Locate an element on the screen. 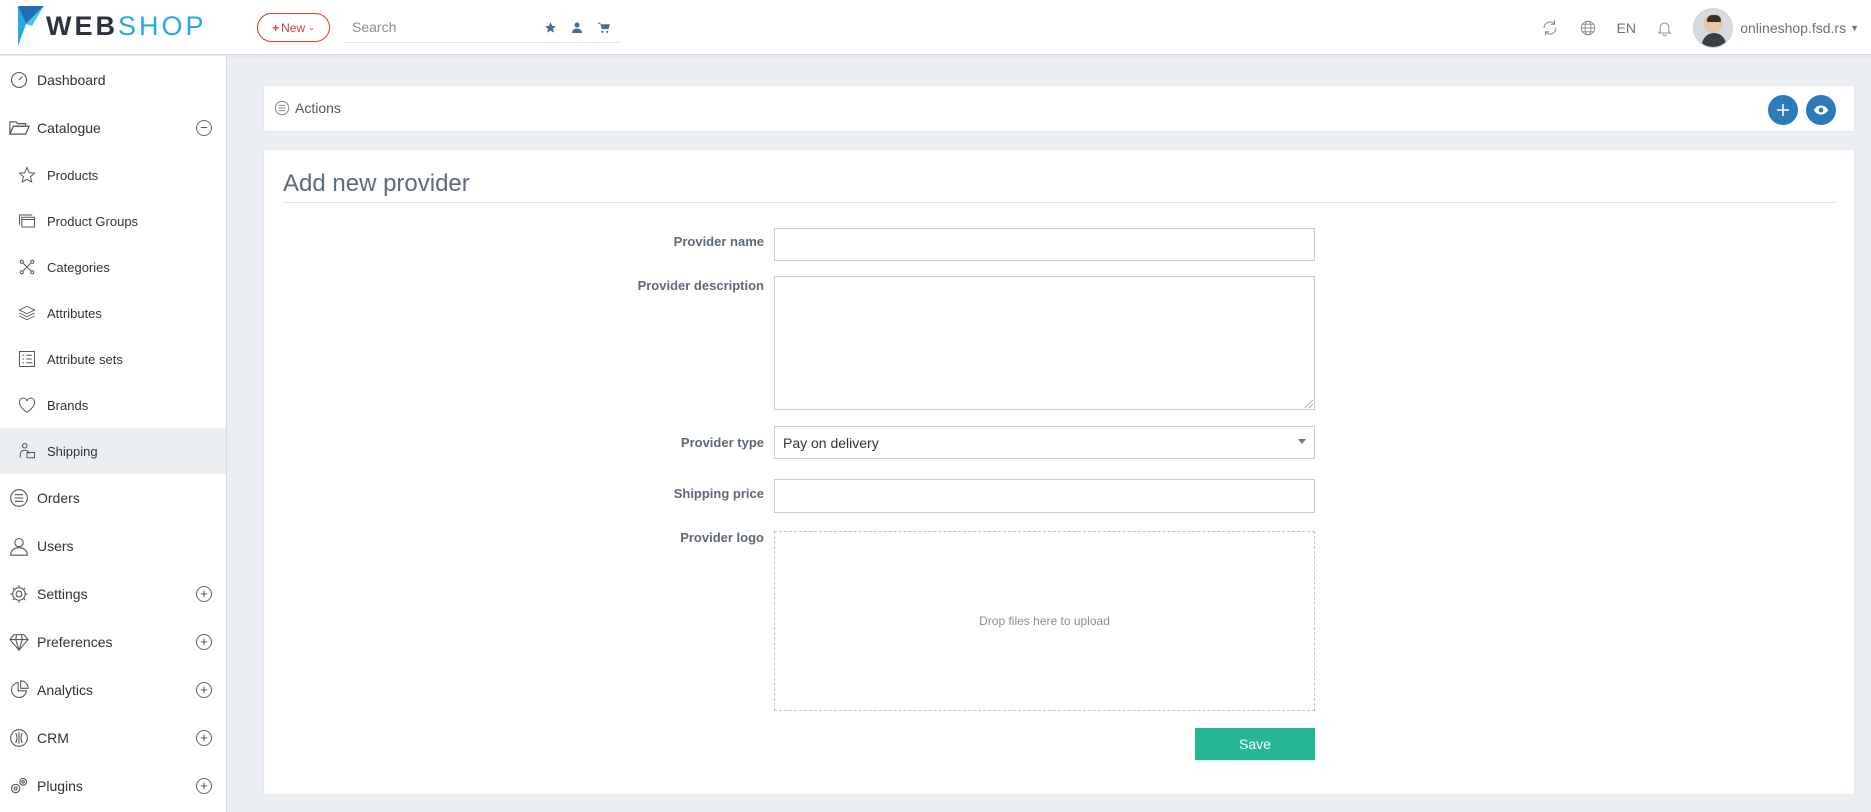 The width and height of the screenshot is (1871, 812). bell-icon is located at coordinates (1664, 28).